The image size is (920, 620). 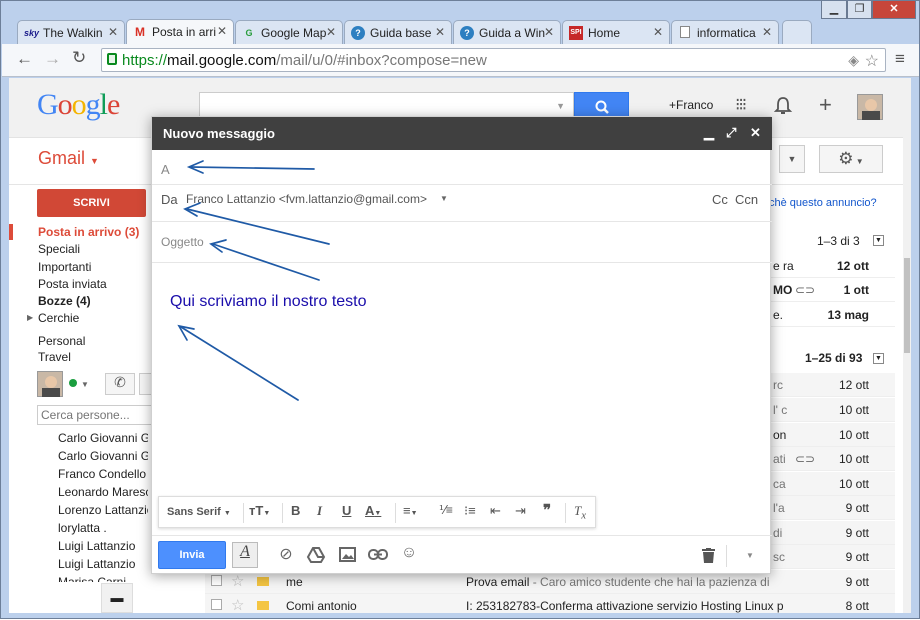 I want to click on arrow-from-field, so click(x=258, y=226).